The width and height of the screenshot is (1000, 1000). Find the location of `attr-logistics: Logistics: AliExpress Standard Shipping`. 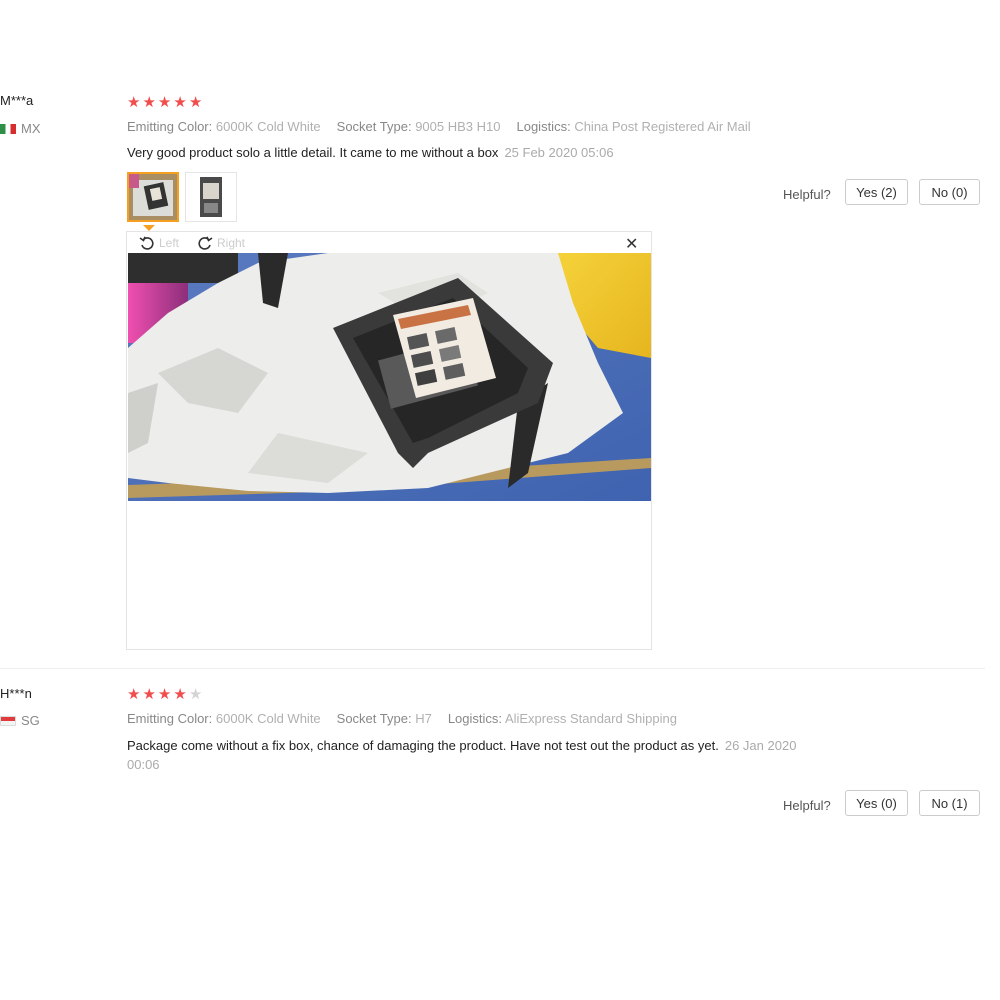

attr-logistics: Logistics: AliExpress Standard Shipping is located at coordinates (562, 718).